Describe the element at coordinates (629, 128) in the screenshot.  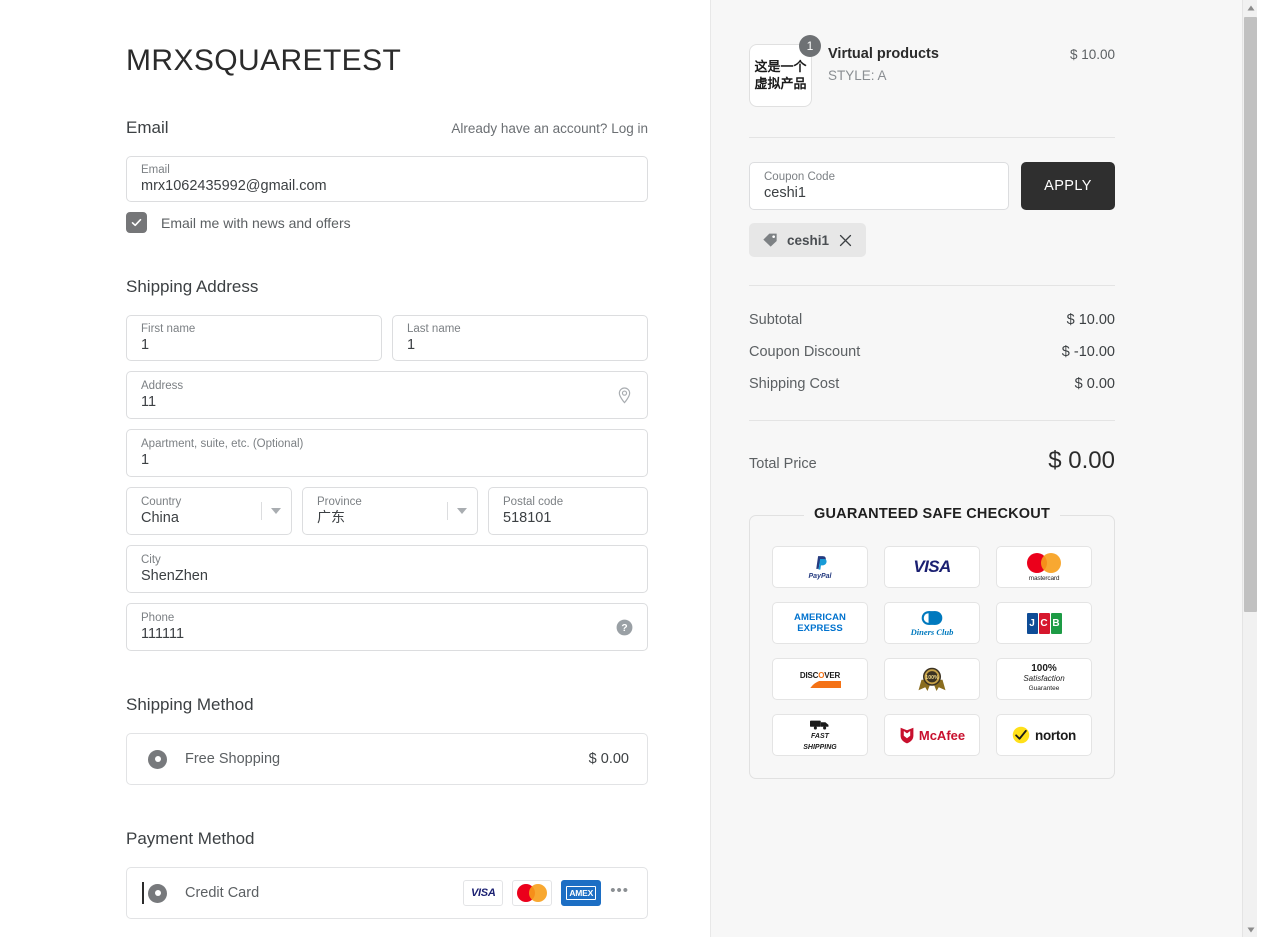
I see `login-link: Log in` at that location.